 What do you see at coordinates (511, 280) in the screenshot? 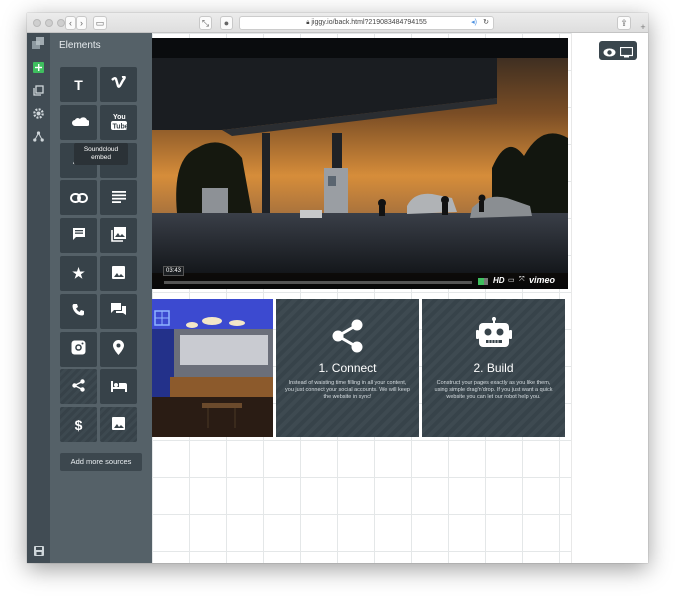
I see `settings-icon: ▭` at bounding box center [511, 280].